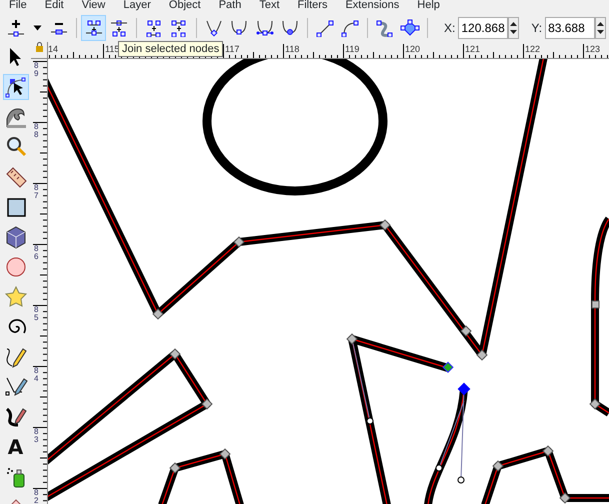 The image size is (609, 504). I want to click on menu-item: Path, so click(230, 6).